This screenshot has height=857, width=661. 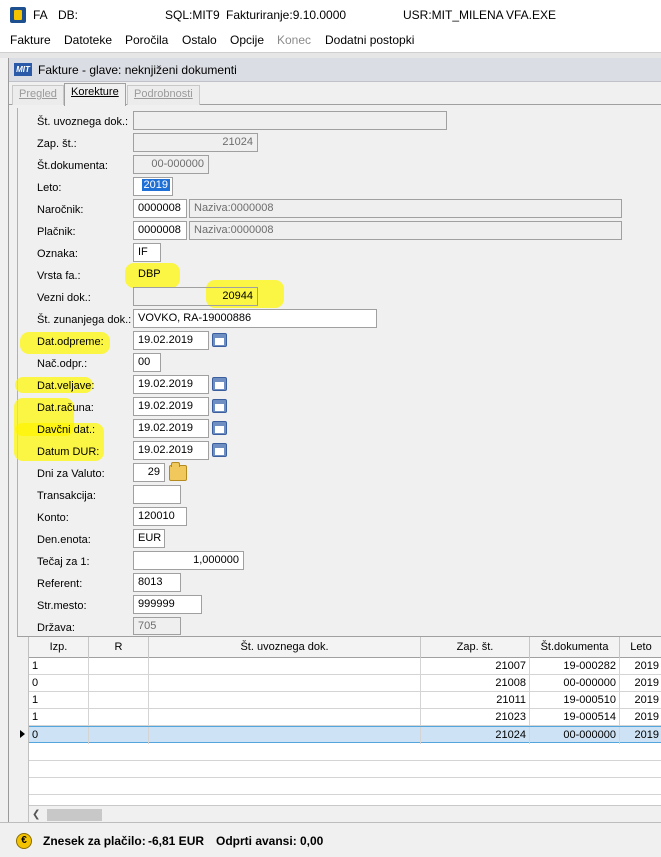 I want to click on tab-korekture: Korekture, so click(x=95, y=94).